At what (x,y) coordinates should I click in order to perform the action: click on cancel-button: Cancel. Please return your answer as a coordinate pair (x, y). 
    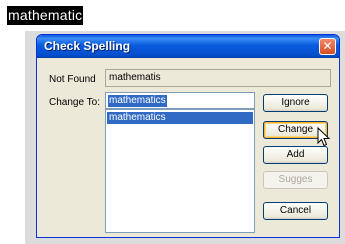
    Looking at the image, I should click on (295, 211).